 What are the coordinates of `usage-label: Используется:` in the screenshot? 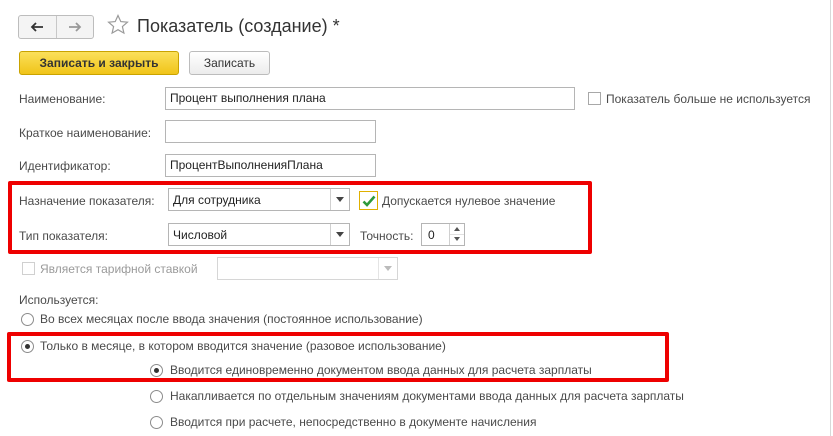 It's located at (59, 300).